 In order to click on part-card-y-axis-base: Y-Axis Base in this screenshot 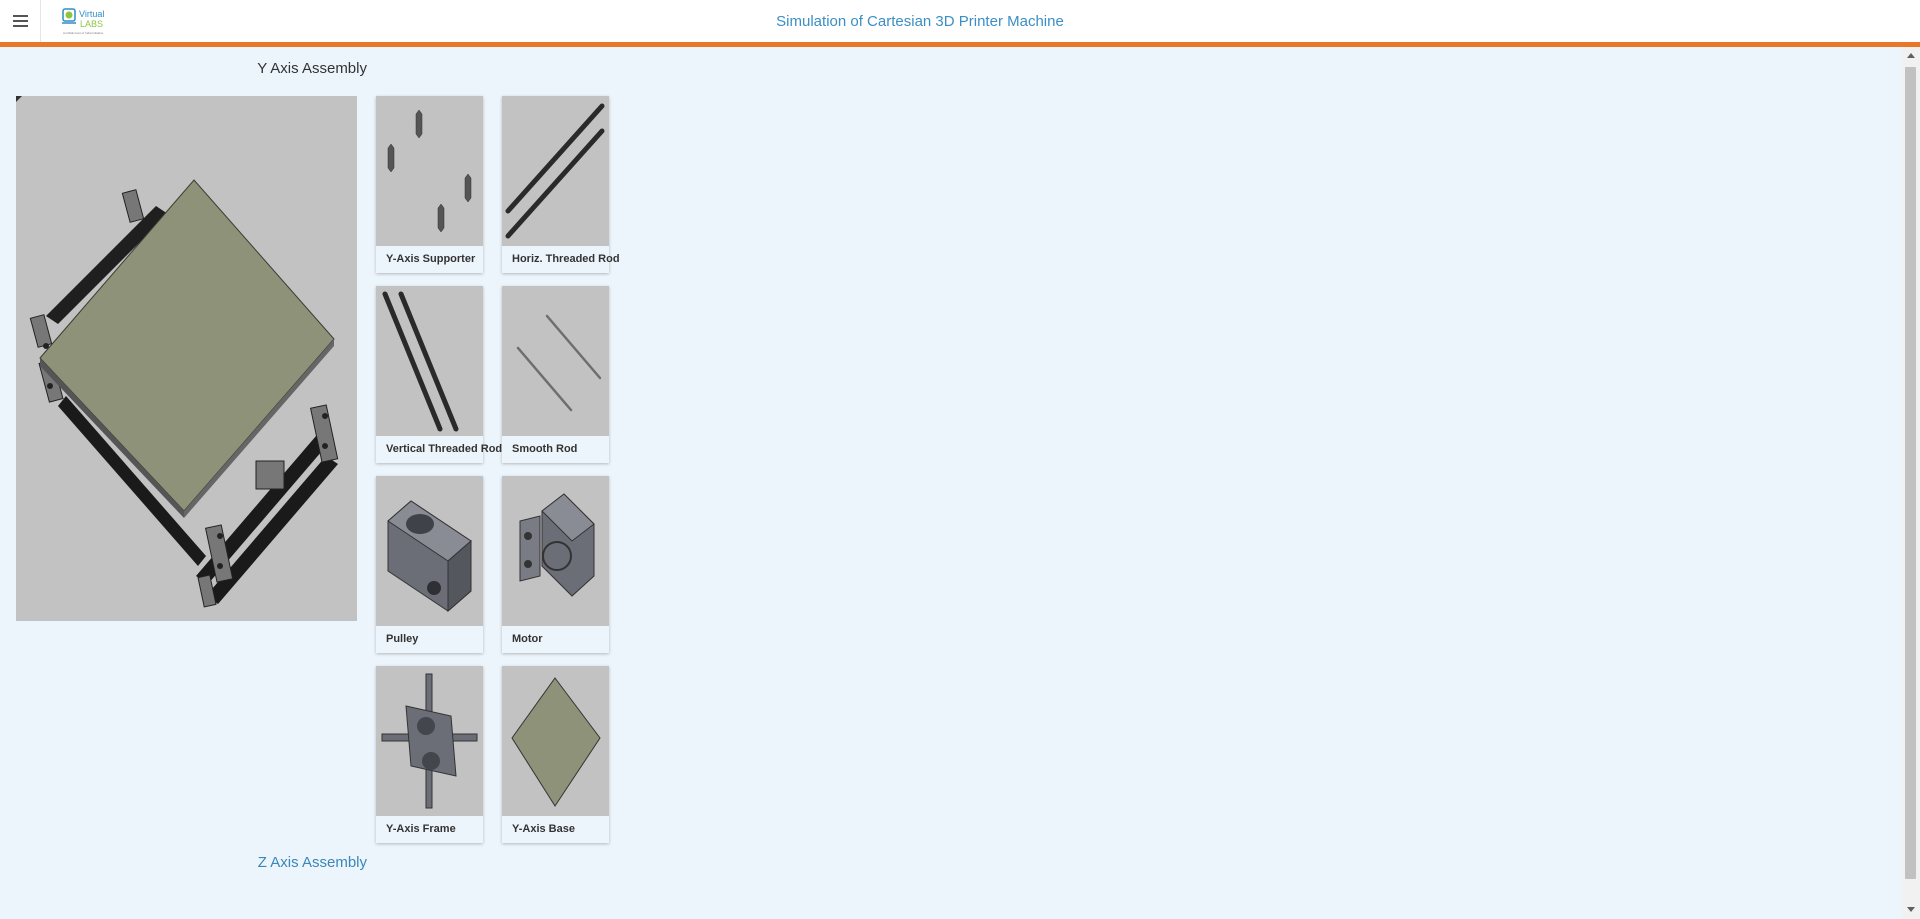, I will do `click(555, 754)`.